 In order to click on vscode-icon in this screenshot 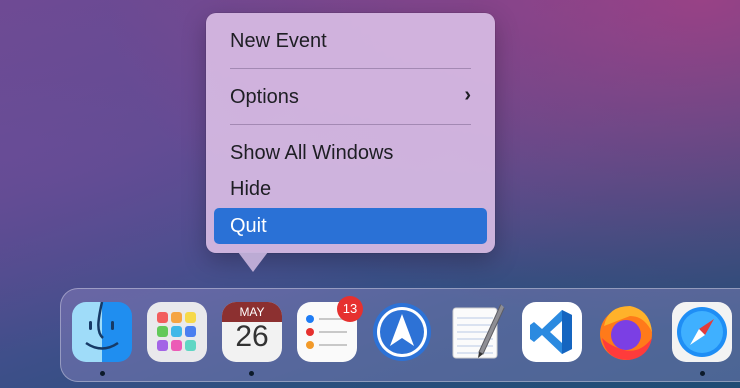, I will do `click(551, 332)`.